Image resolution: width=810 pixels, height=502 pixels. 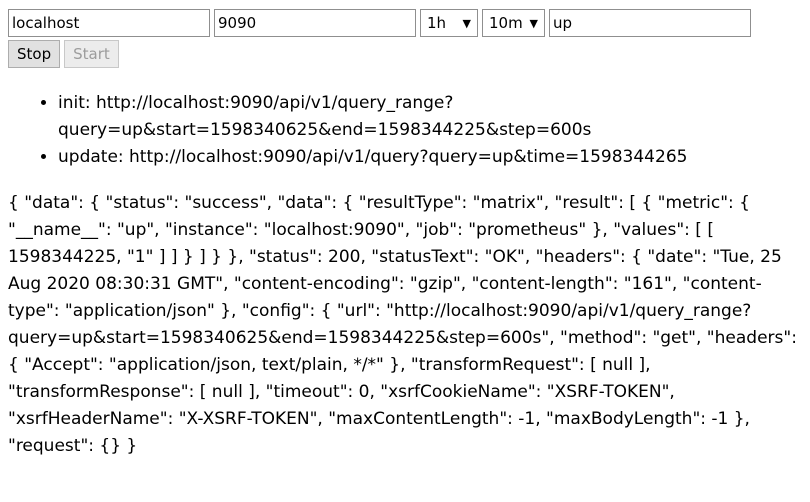 What do you see at coordinates (506, 23) in the screenshot?
I see `step-select-value: 10m` at bounding box center [506, 23].